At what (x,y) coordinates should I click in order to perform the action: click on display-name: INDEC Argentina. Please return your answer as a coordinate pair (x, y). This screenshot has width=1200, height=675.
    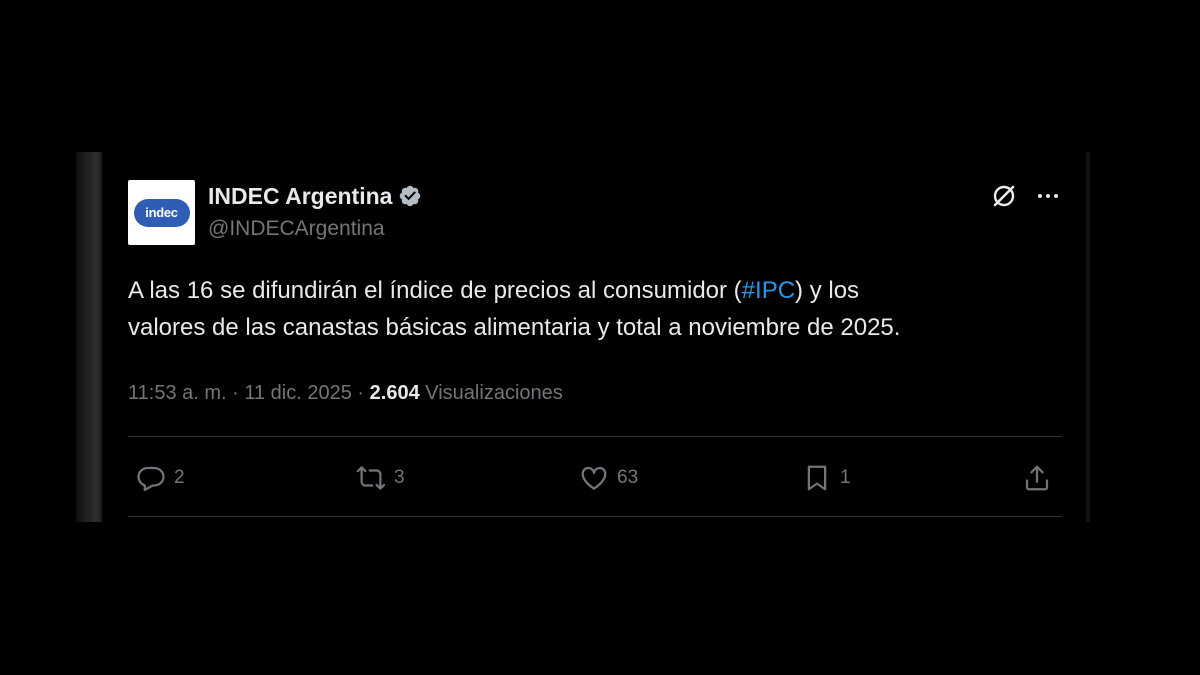
    Looking at the image, I should click on (300, 196).